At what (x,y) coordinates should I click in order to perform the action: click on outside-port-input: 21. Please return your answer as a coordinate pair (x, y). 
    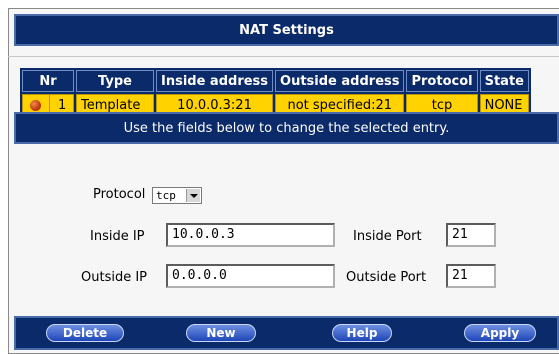
    Looking at the image, I should click on (471, 276).